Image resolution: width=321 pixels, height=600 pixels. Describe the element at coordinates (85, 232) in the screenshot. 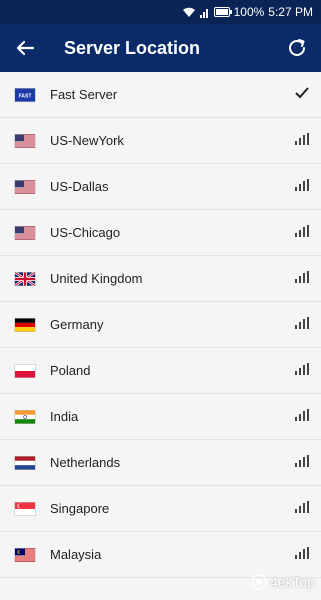

I see `server-name: US-Chicago` at that location.